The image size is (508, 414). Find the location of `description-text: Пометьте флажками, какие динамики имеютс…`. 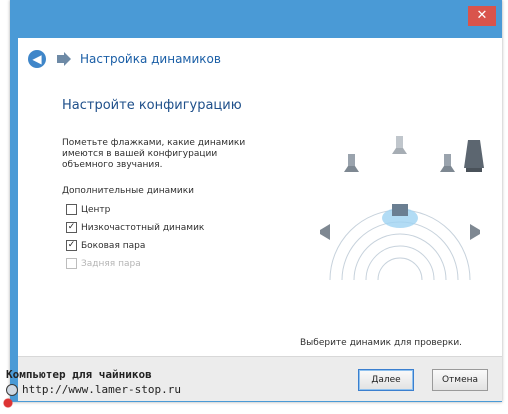

description-text: Пометьте флажками, какие динамики имеютс… is located at coordinates (154, 154).